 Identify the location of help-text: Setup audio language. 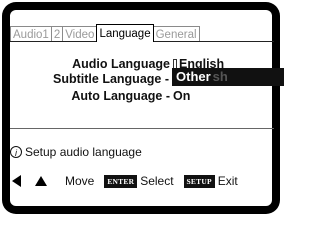
(83, 152).